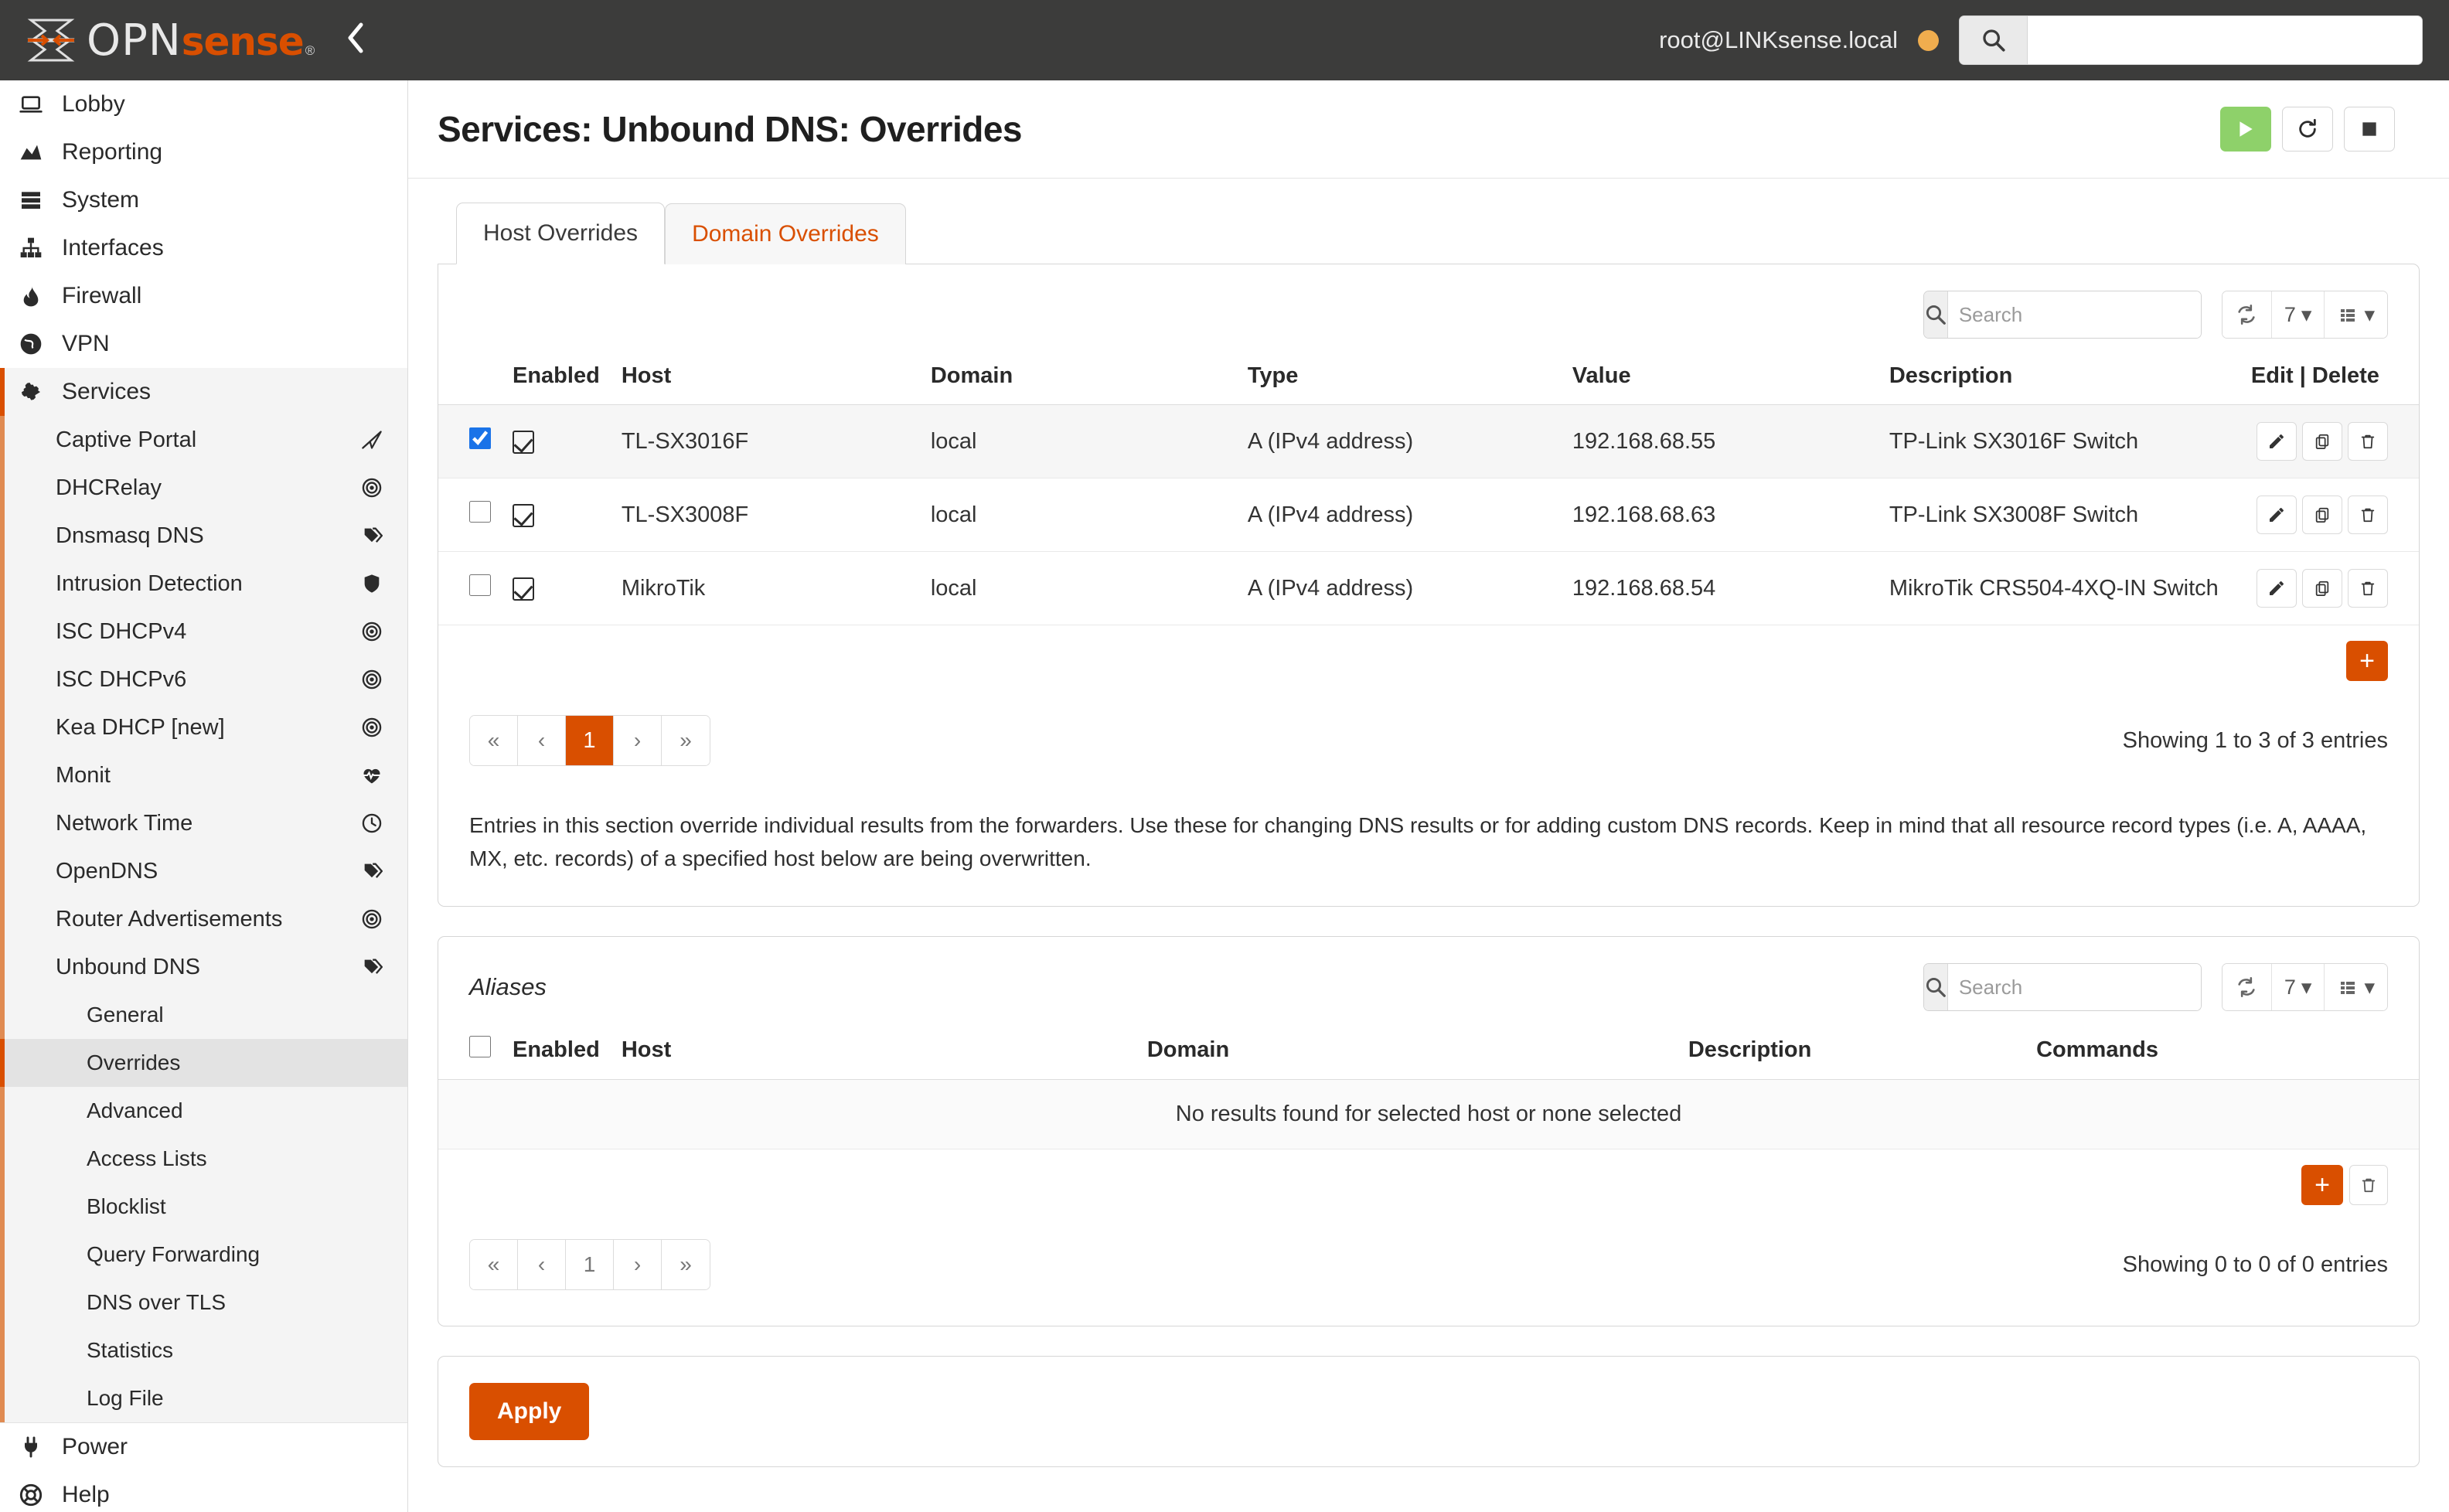 This screenshot has height=1512, width=2449. I want to click on sidebar-item-lobby: Lobby, so click(203, 104).